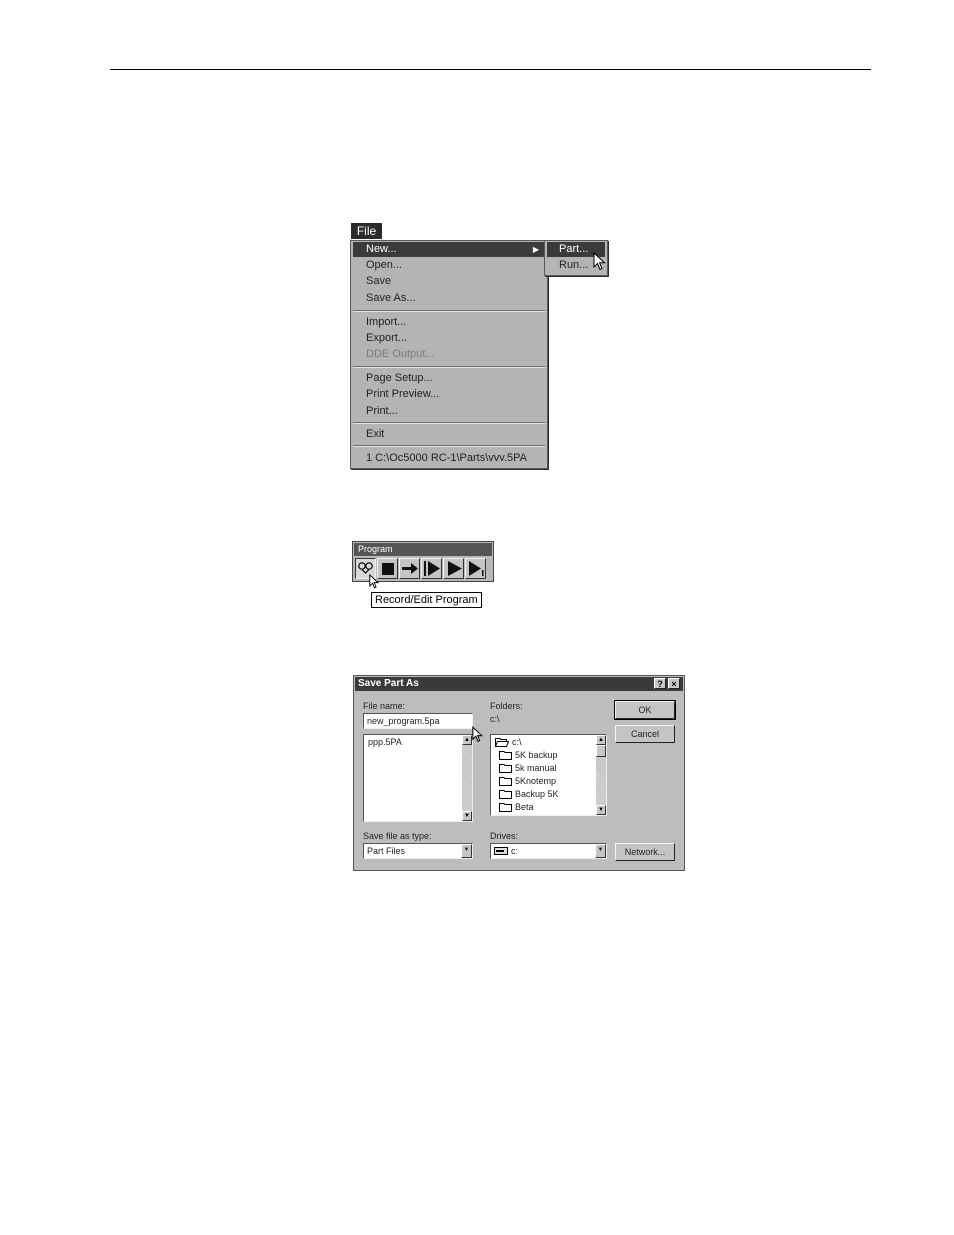  I want to click on file-name-label: File name:, so click(384, 706).